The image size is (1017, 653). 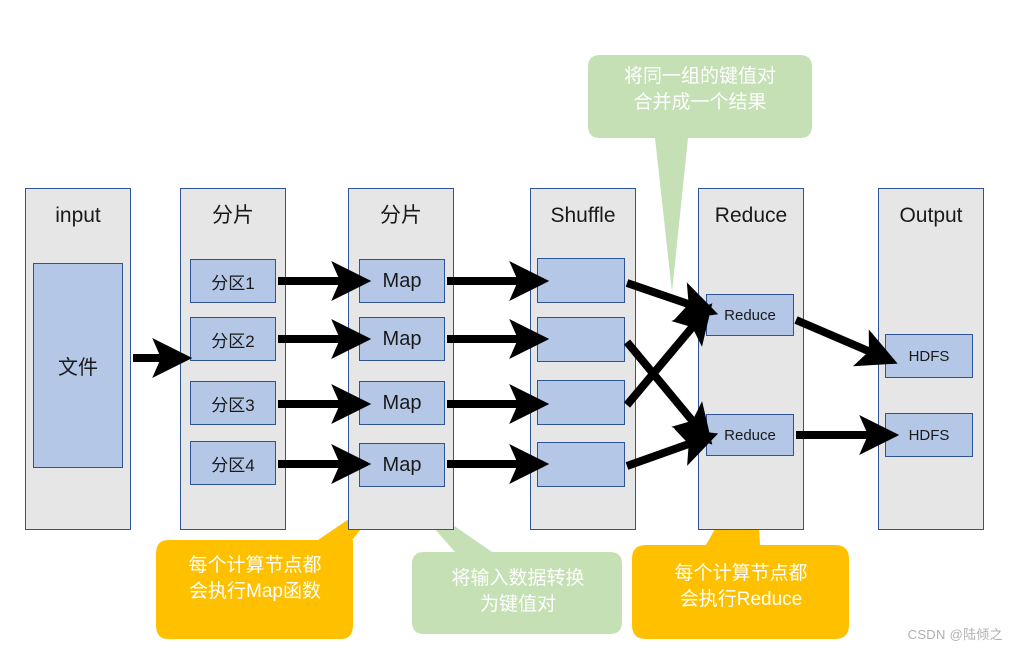 What do you see at coordinates (929, 435) in the screenshot?
I see `node-hdfs-2: HDFS` at bounding box center [929, 435].